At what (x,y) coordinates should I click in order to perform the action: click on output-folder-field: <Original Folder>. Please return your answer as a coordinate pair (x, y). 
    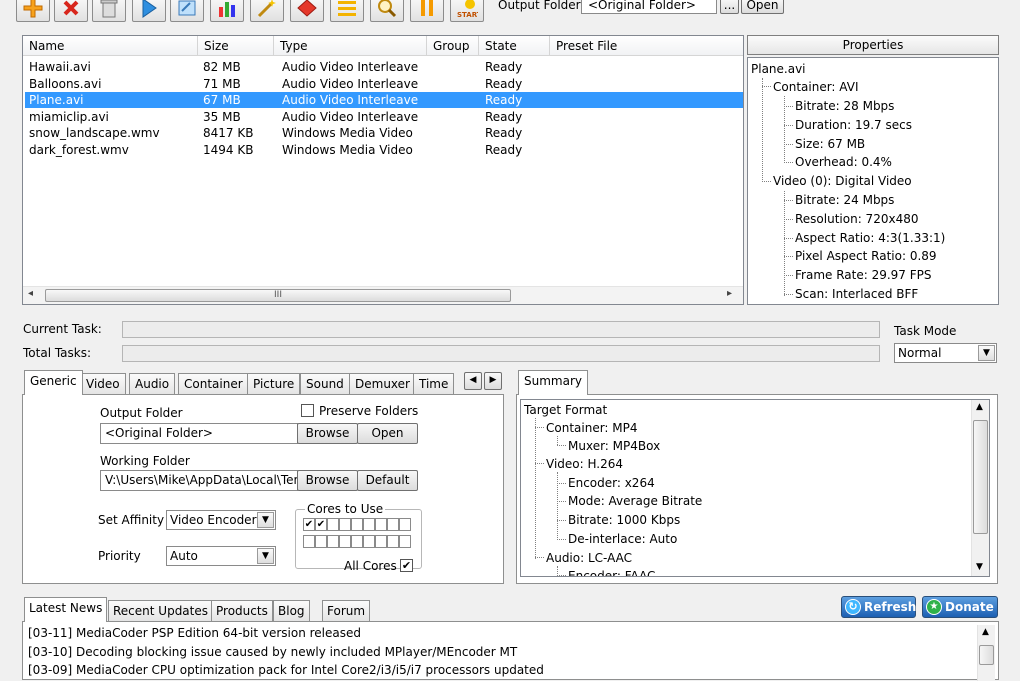
    Looking at the image, I should click on (649, 7).